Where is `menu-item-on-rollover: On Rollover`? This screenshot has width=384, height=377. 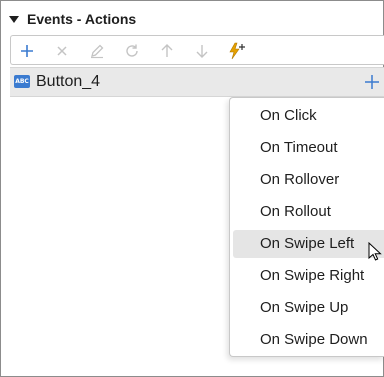
menu-item-on-rollover: On Rollover is located at coordinates (308, 180).